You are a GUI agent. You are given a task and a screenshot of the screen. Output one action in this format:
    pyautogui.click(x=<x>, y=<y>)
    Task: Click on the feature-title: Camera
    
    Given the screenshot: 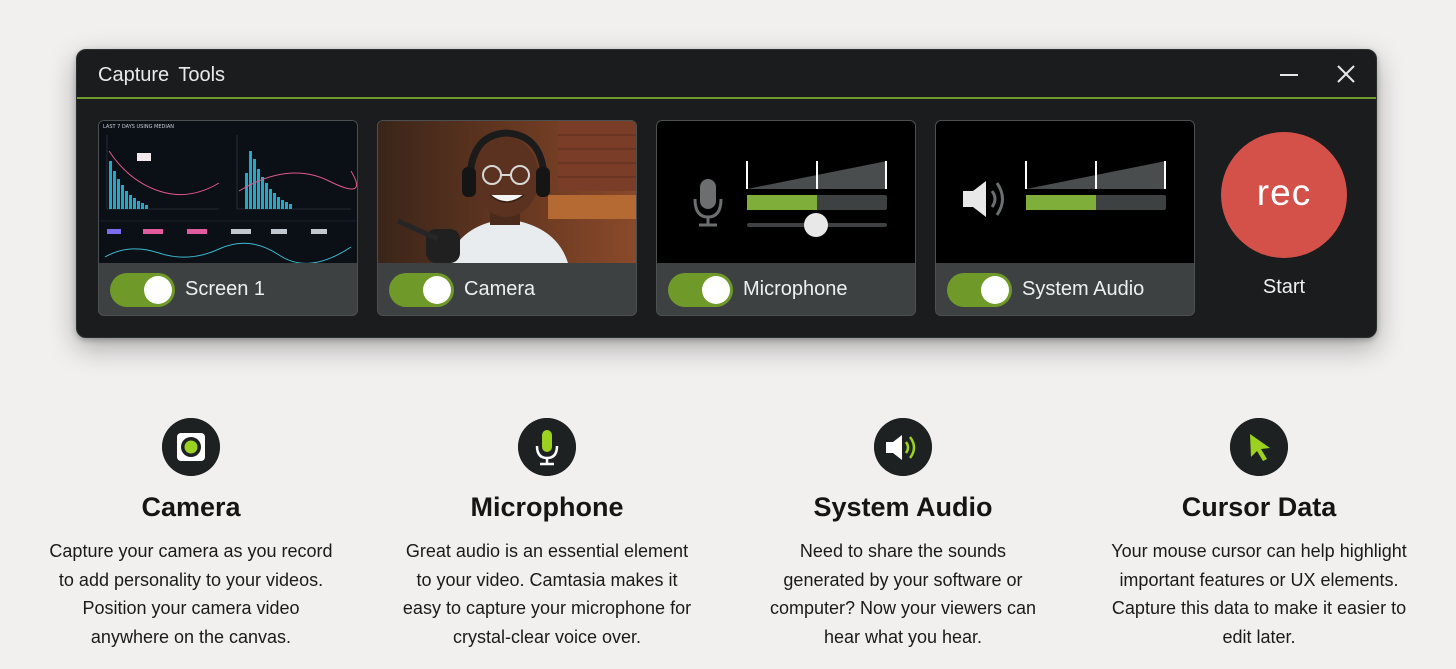 What is the action you would take?
    pyautogui.click(x=191, y=507)
    